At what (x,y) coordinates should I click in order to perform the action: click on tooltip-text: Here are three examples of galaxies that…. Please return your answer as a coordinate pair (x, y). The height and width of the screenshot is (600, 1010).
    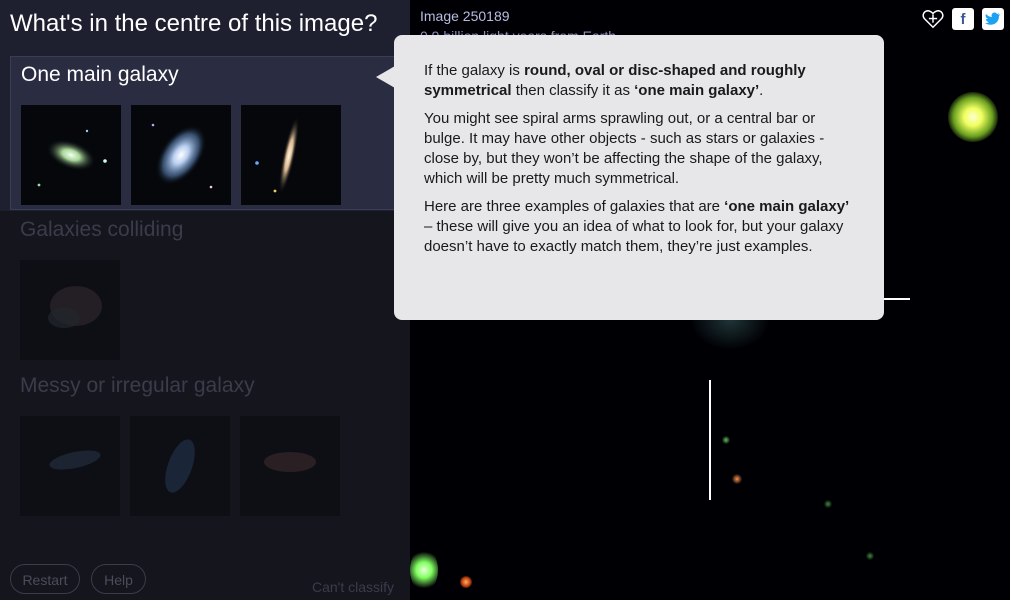
    Looking at the image, I should click on (574, 206).